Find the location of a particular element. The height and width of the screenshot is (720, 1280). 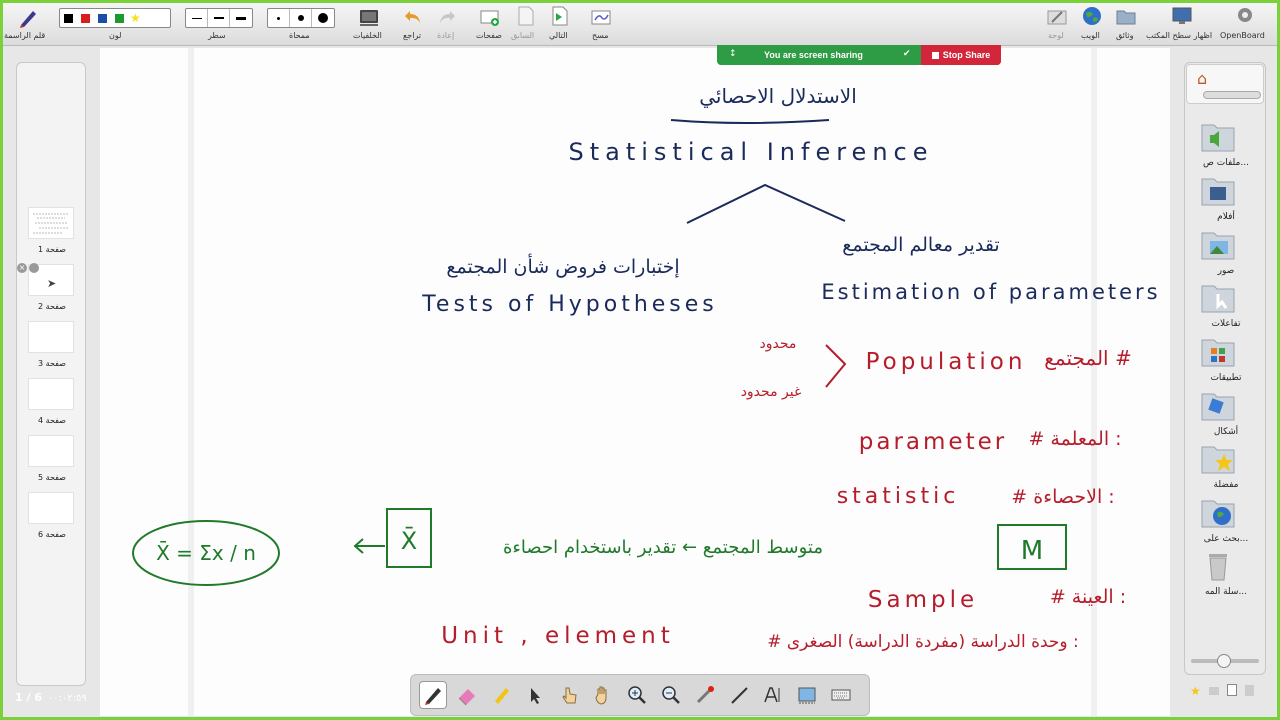

library-item-label: تطبيقات is located at coordinates (1226, 378).